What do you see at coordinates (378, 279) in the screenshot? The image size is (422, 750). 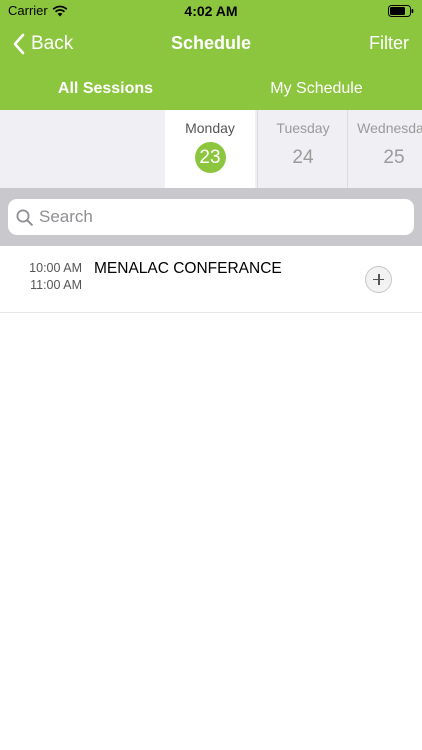 I see `add-to-schedule-button` at bounding box center [378, 279].